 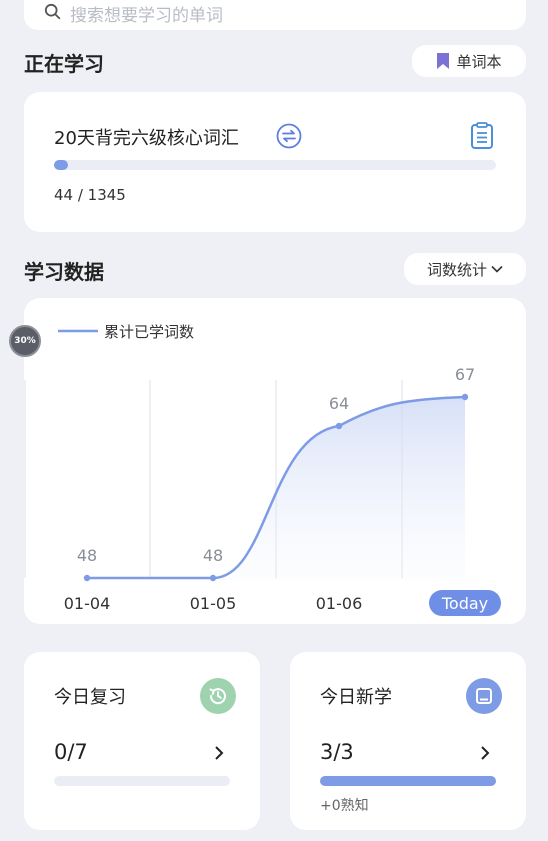 I want to click on studying-section-title: 正在学习, so click(x=64, y=64).